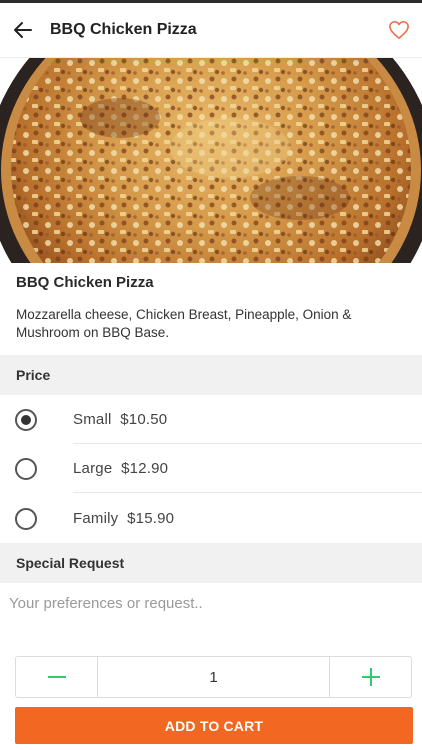 The image size is (422, 750). I want to click on price-section-title: Price, so click(33, 375).